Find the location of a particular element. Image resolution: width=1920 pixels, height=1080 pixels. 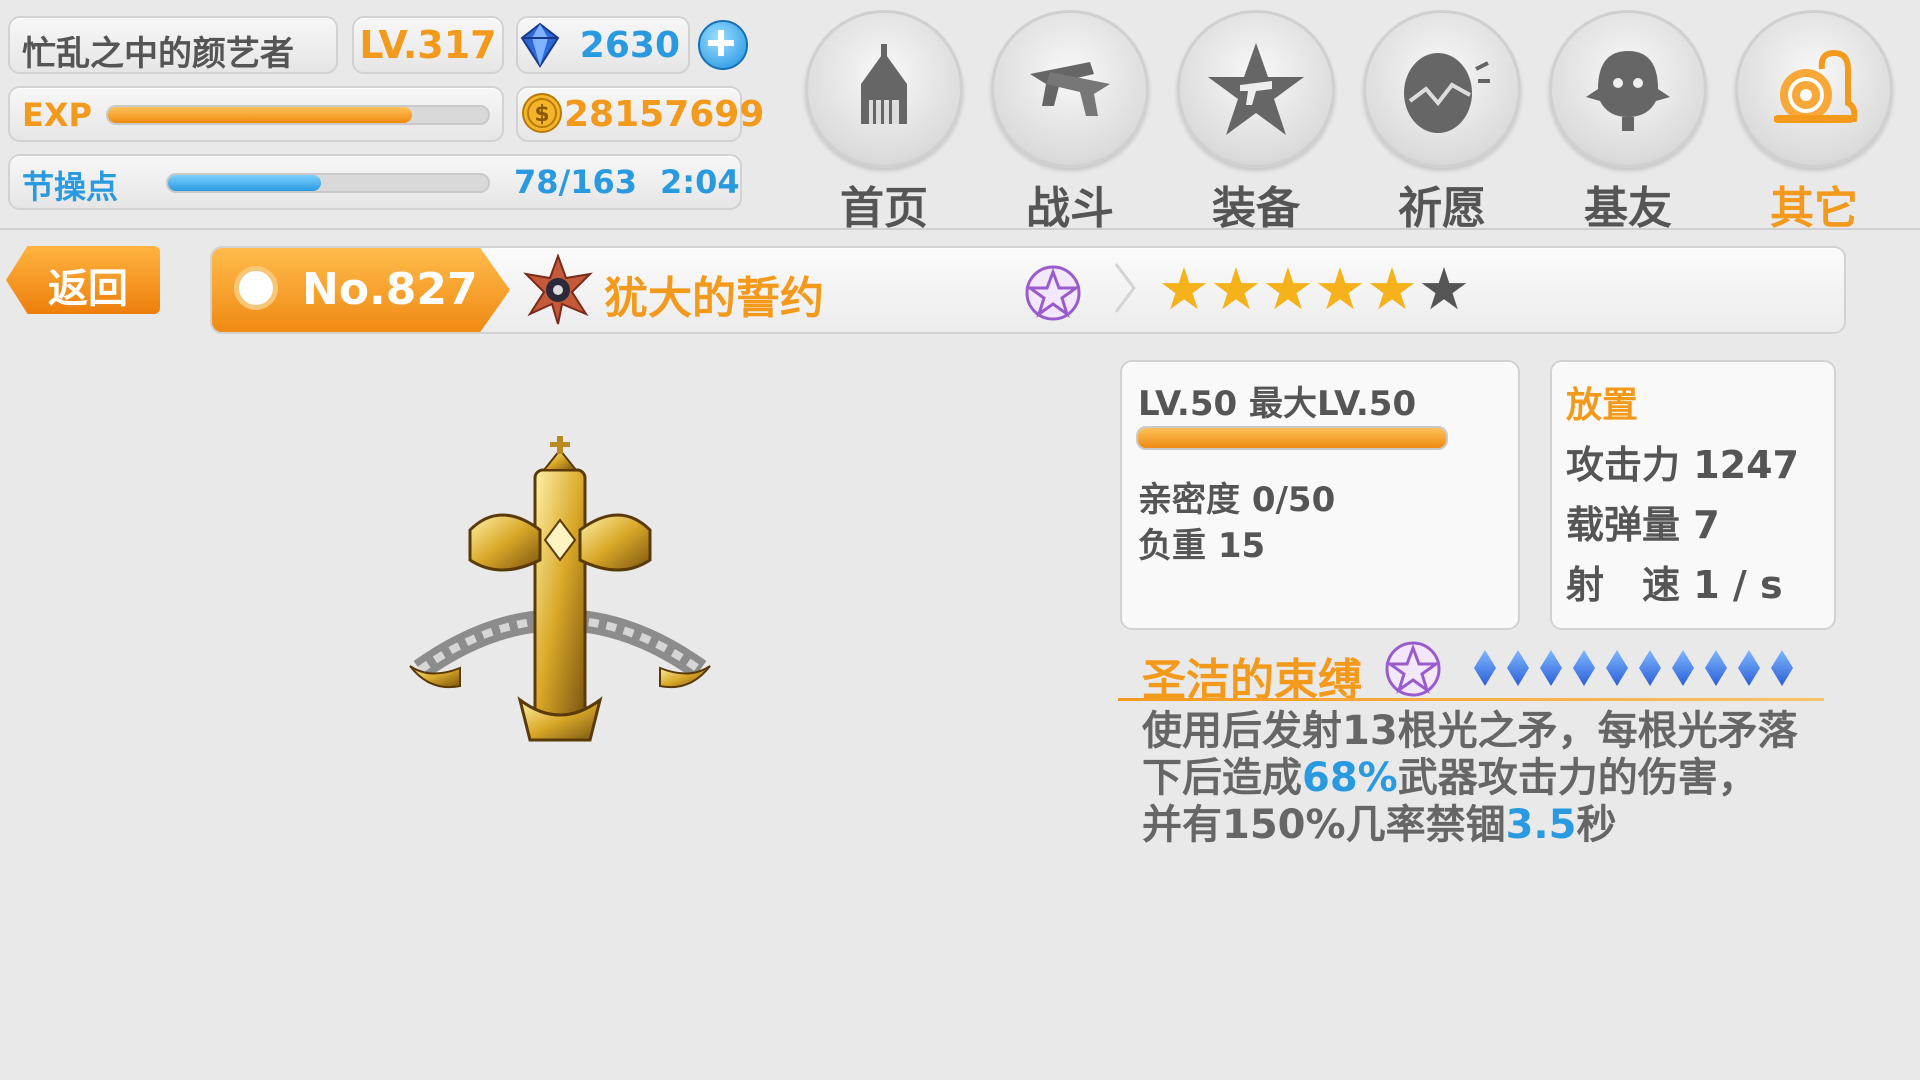

coins-value: 28157699 is located at coordinates (664, 114).